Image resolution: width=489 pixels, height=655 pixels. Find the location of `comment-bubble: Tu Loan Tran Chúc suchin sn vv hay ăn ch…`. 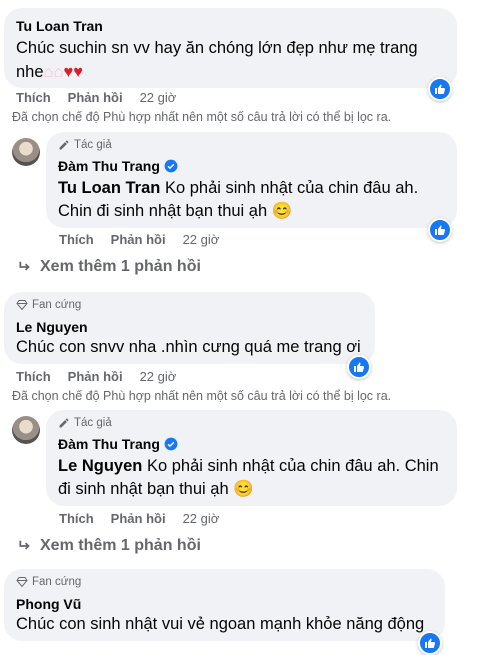

comment-bubble: Tu Loan Tran Chúc suchin sn vv hay ăn ch… is located at coordinates (230, 48).